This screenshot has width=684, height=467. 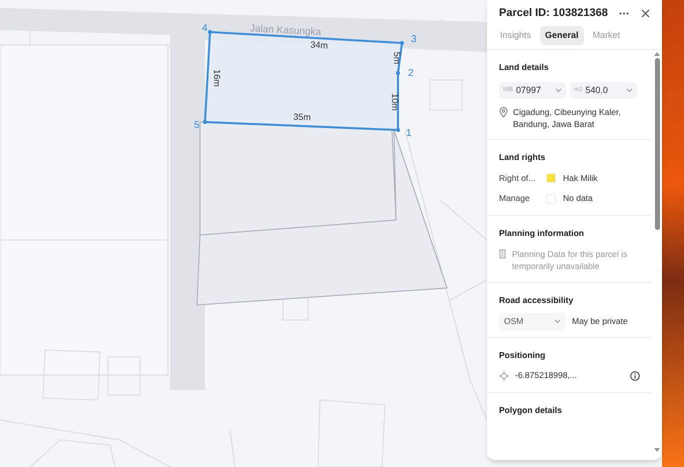 I want to click on more-icon, so click(x=624, y=13).